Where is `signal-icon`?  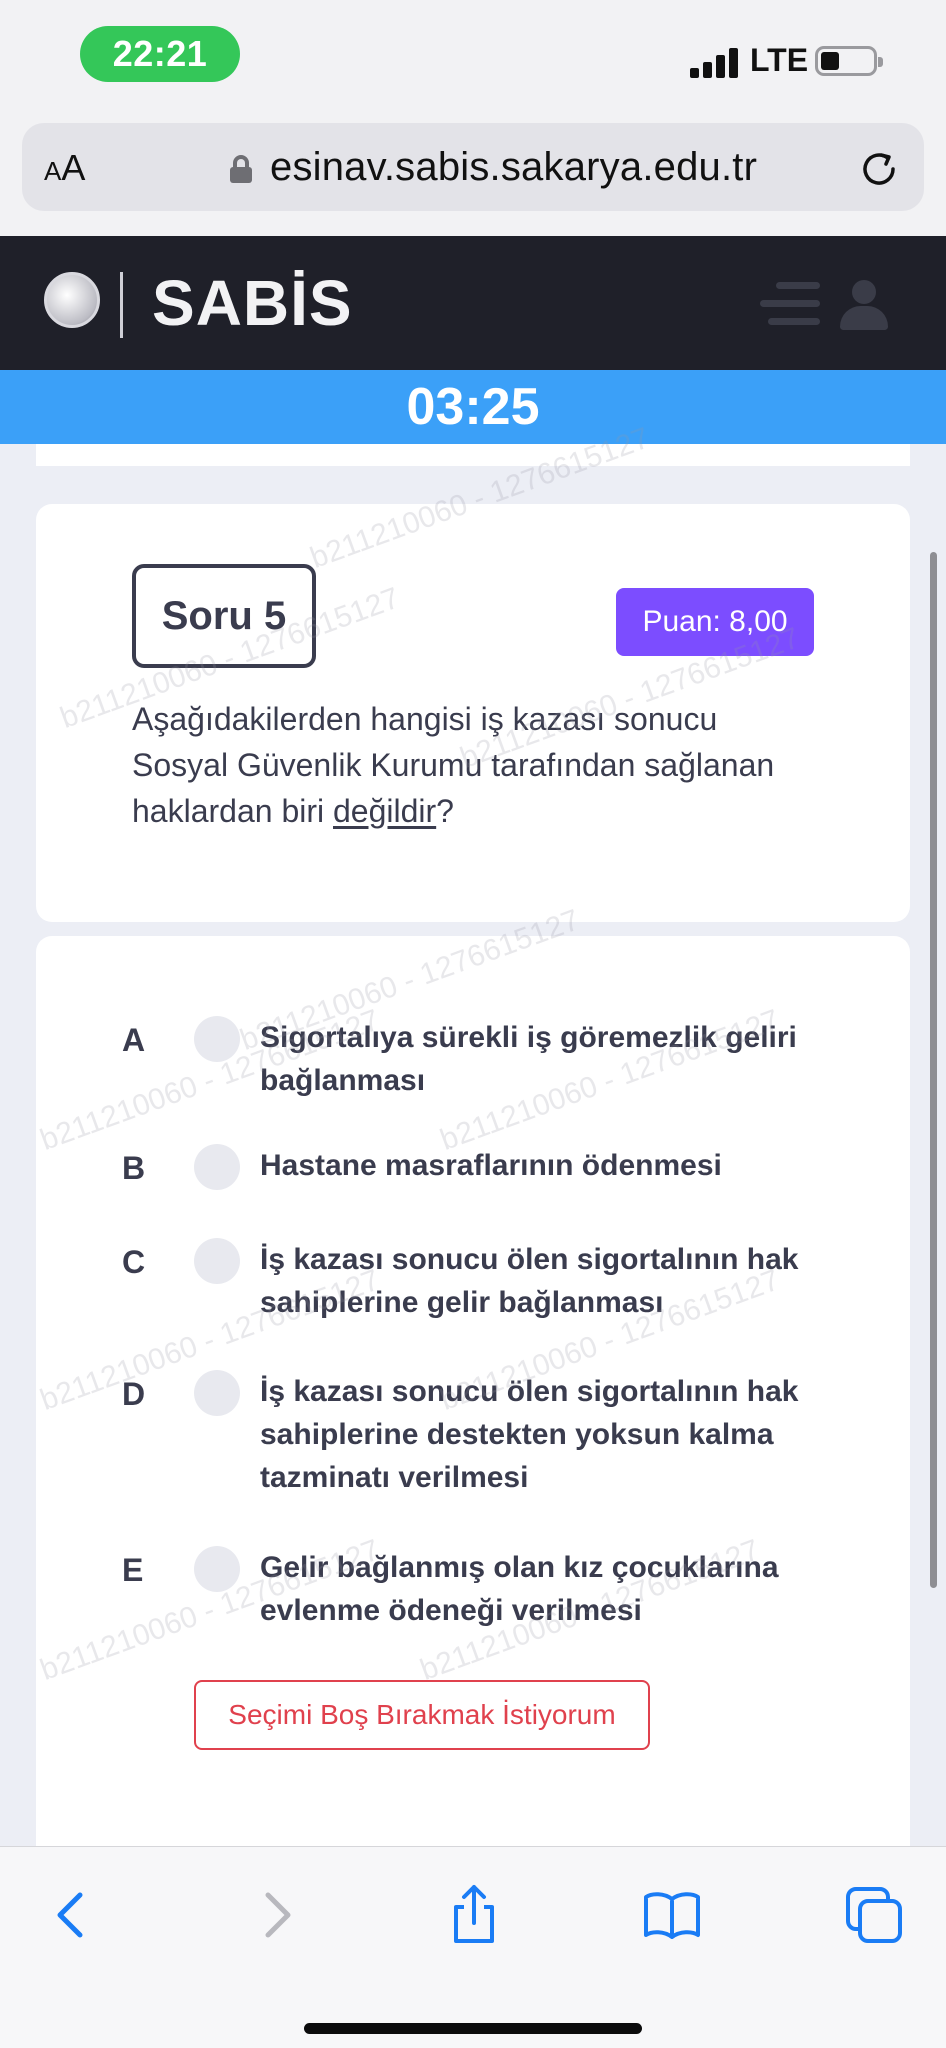
signal-icon is located at coordinates (715, 62).